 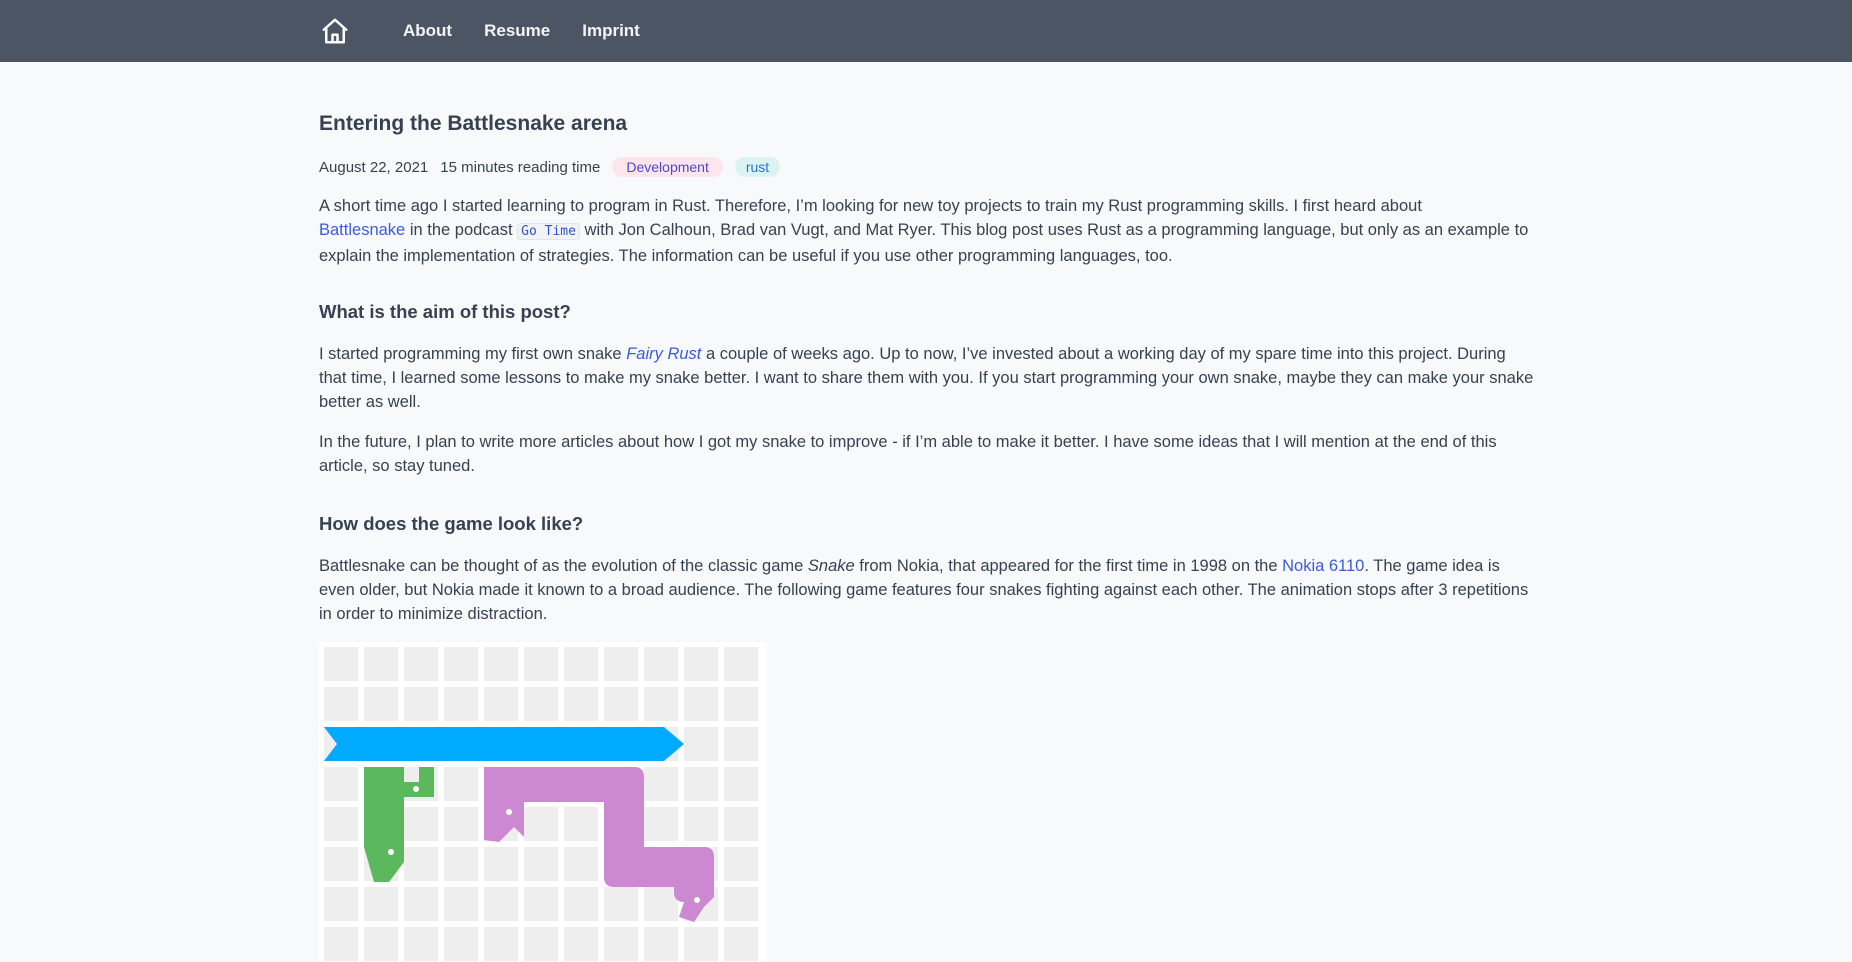 What do you see at coordinates (1323, 566) in the screenshot?
I see `nokia-6110-link: Nokia 6110` at bounding box center [1323, 566].